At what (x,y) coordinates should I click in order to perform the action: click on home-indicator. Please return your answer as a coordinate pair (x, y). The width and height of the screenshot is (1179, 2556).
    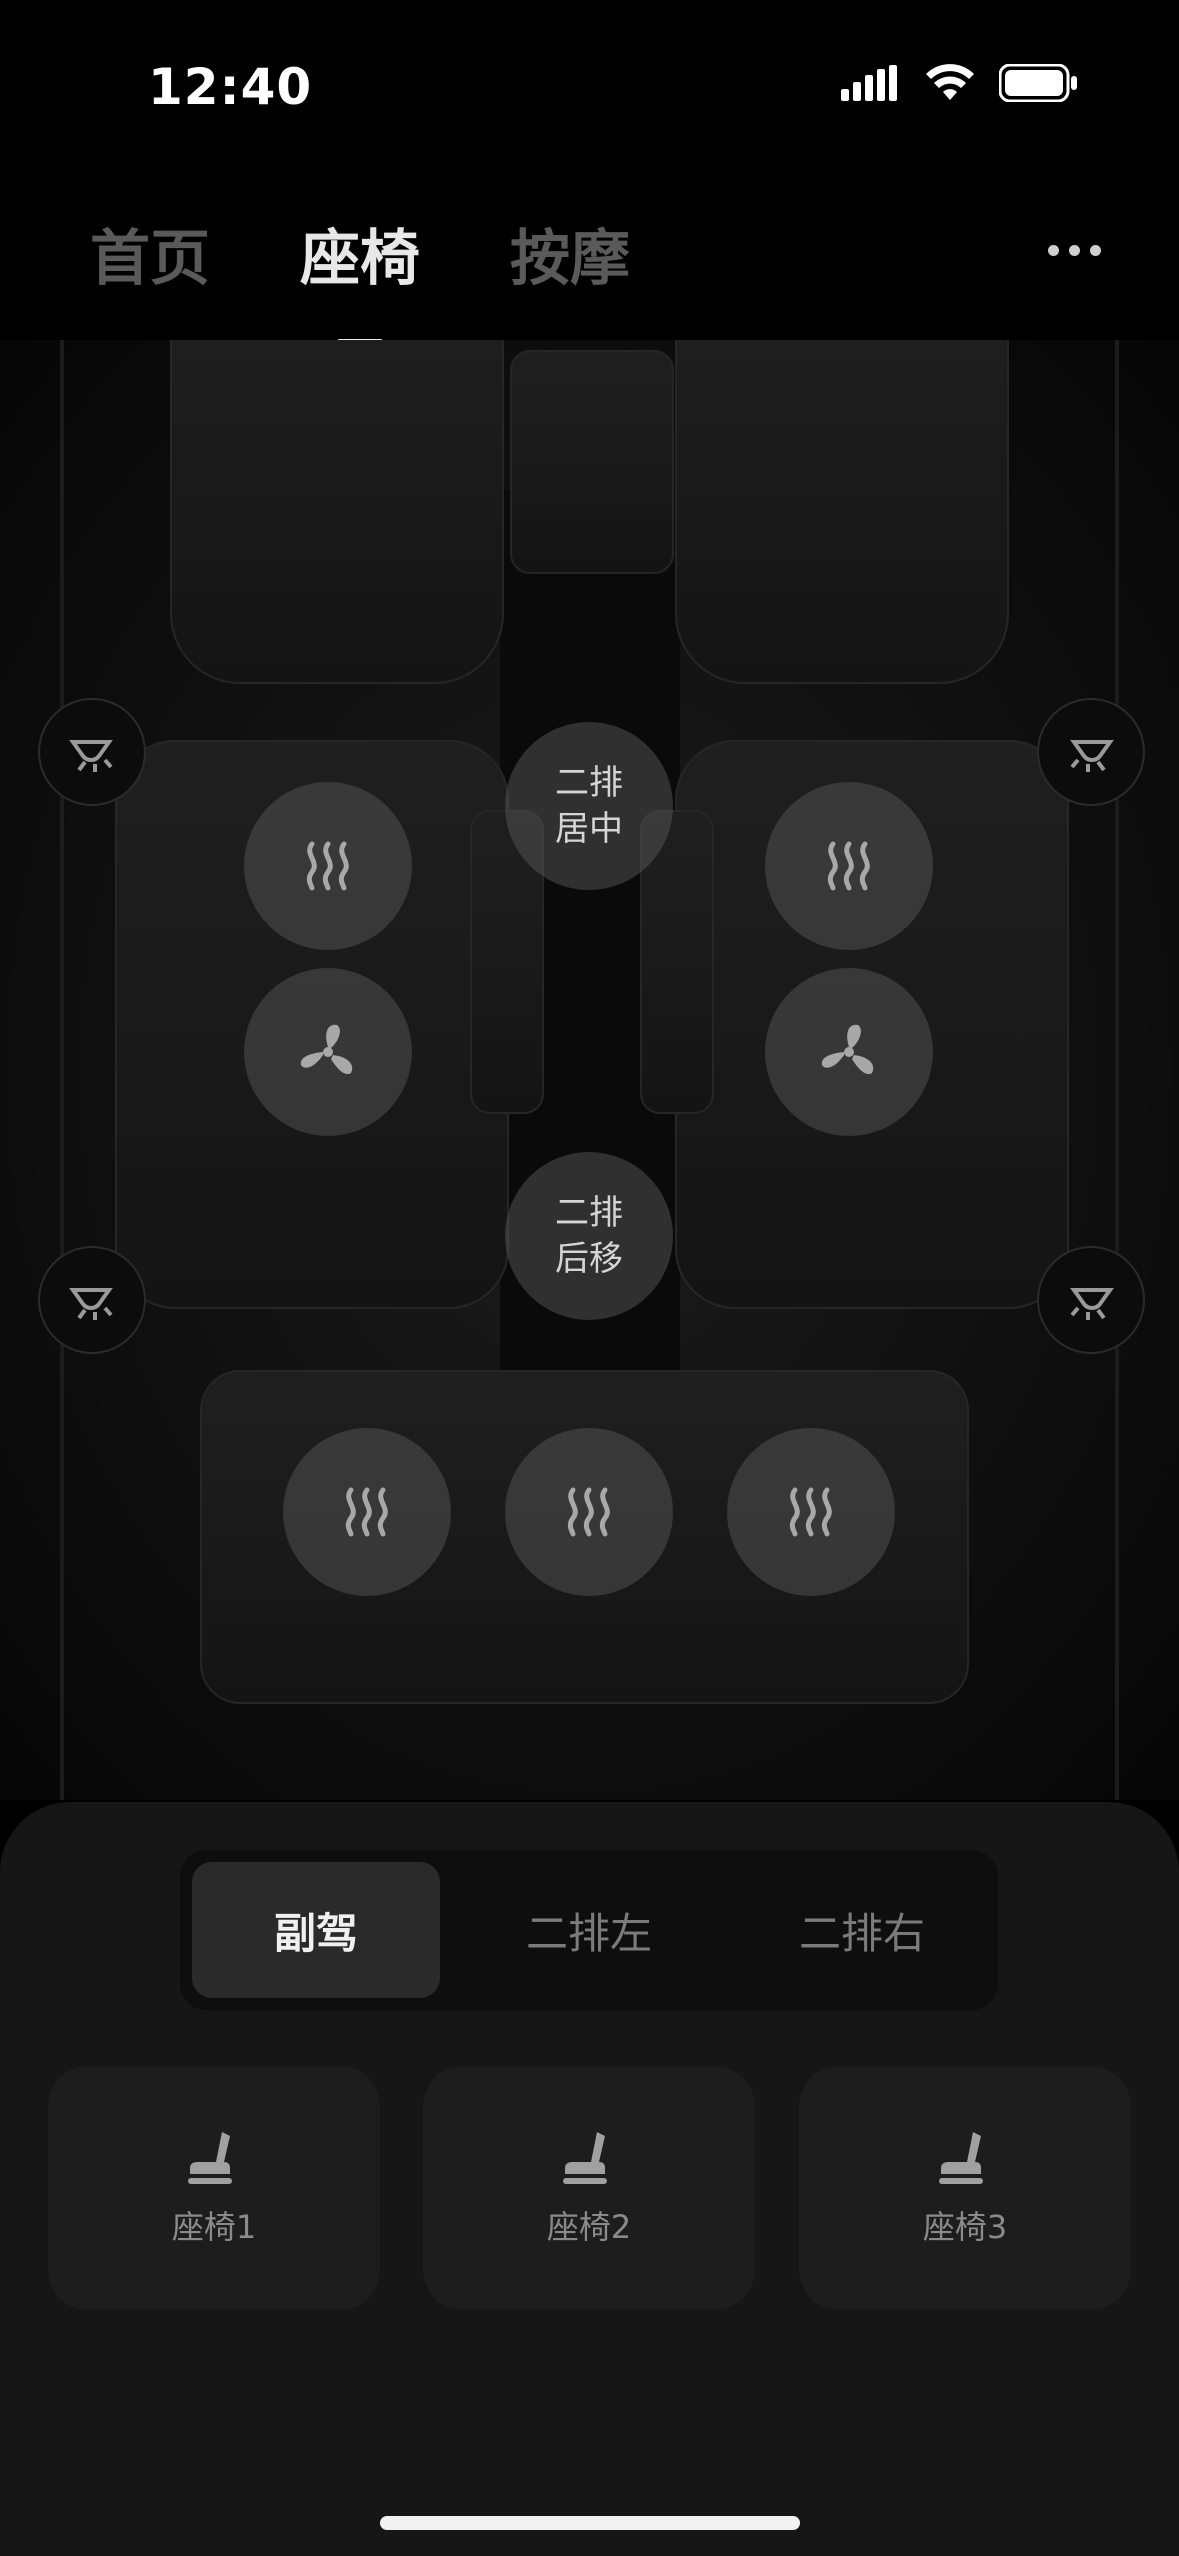
    Looking at the image, I should click on (590, 2523).